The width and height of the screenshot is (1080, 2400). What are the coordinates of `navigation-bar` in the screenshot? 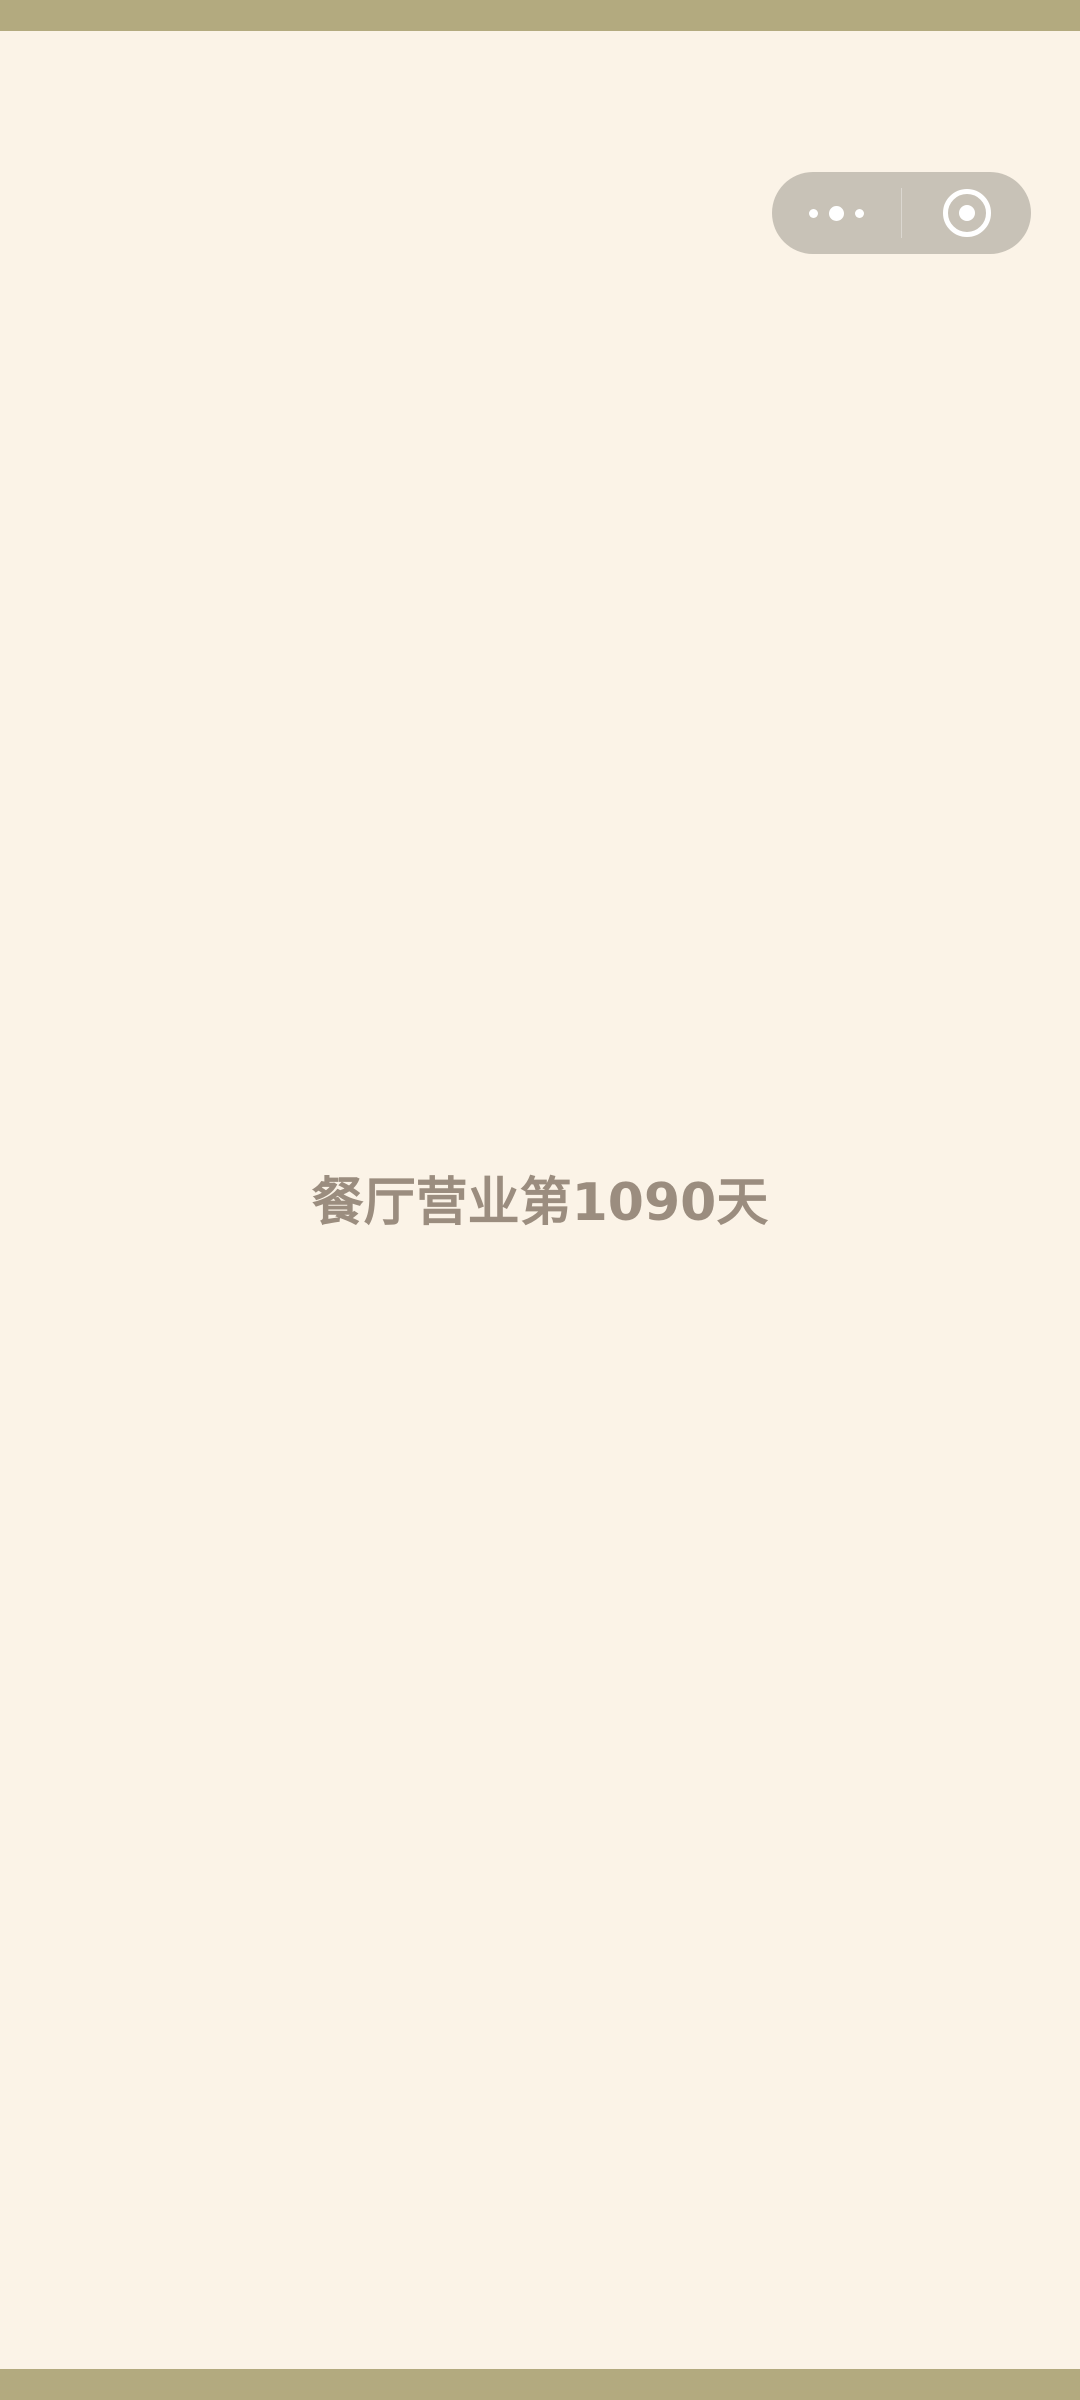 It's located at (540, 2384).